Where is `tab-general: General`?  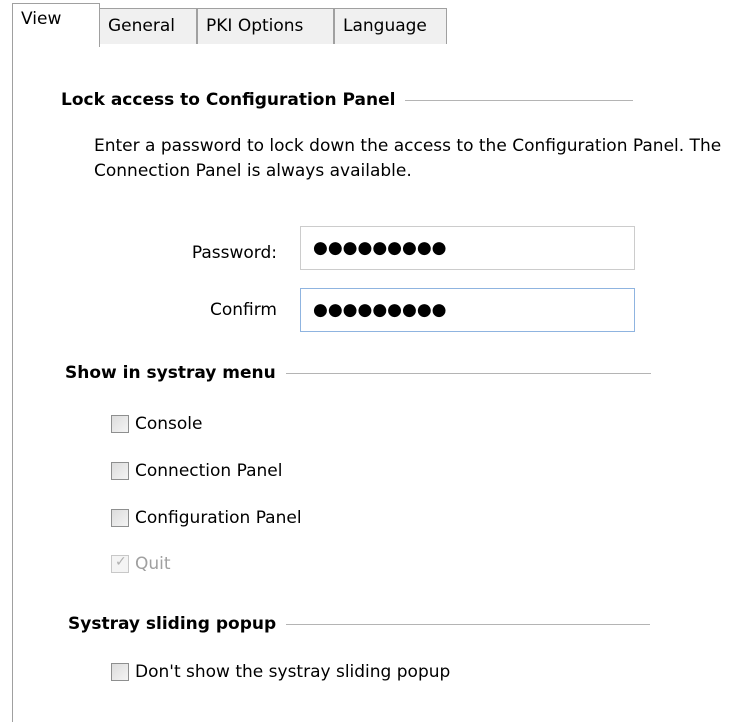 tab-general: General is located at coordinates (148, 26).